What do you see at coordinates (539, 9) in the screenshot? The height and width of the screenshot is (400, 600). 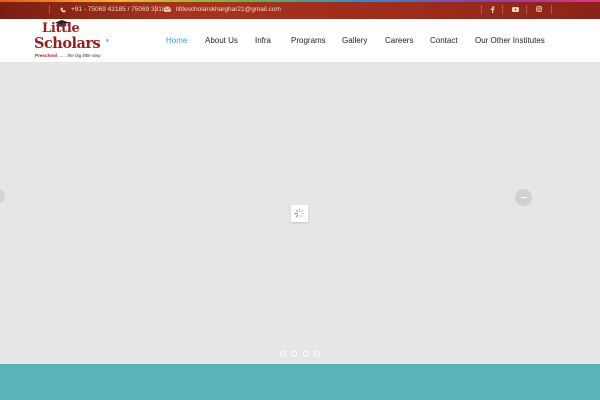 I see `instagram-icon` at bounding box center [539, 9].